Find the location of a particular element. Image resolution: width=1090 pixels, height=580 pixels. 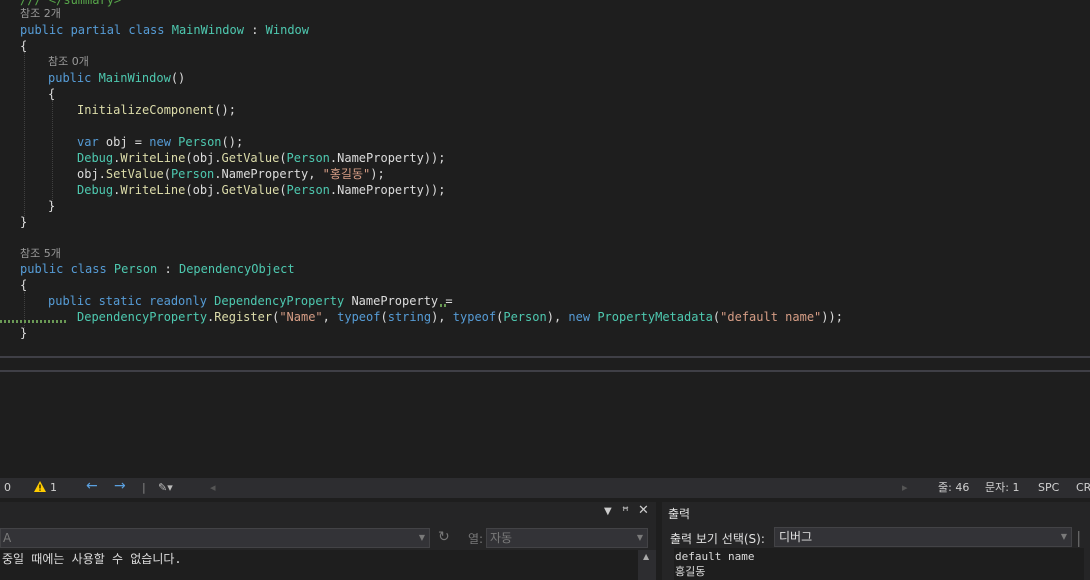

source-dropdown: A ▼ is located at coordinates (215, 538).